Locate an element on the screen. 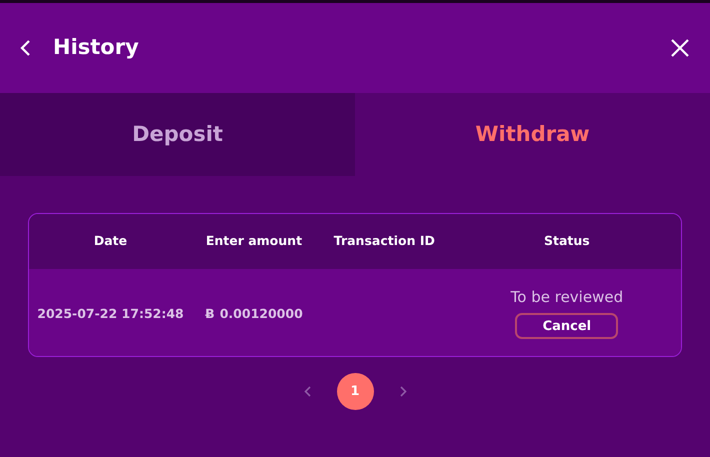  cancel-button: Cancel is located at coordinates (566, 326).